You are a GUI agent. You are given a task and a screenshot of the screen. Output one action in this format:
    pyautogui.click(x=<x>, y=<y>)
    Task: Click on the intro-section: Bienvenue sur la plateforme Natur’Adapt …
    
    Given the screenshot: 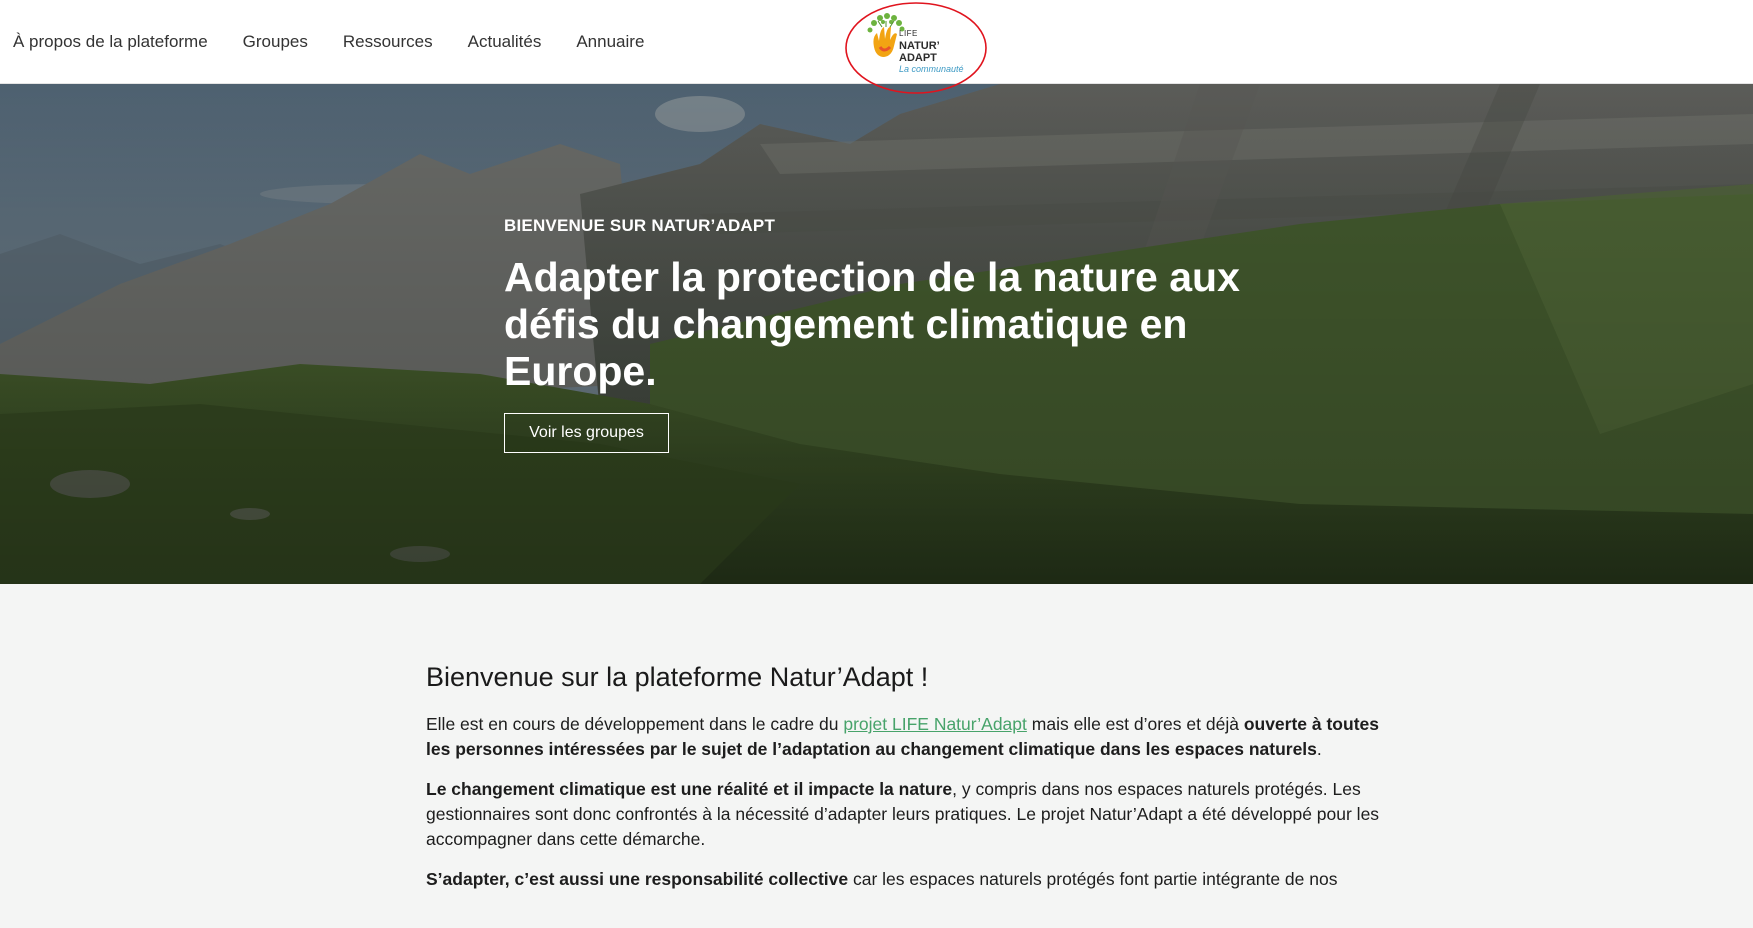 What is the action you would take?
    pyautogui.click(x=906, y=783)
    